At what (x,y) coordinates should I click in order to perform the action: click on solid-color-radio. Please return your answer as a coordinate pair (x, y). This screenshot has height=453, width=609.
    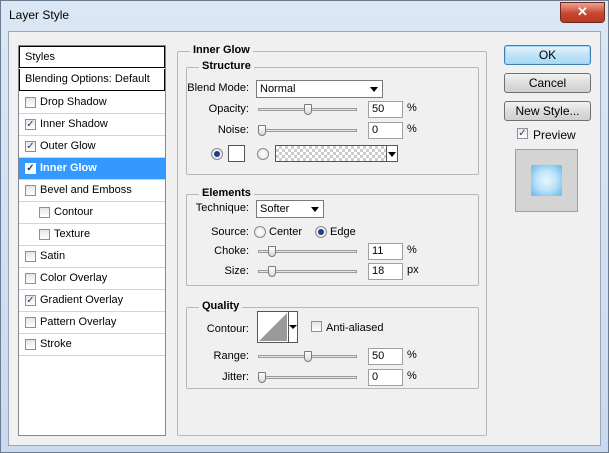
    Looking at the image, I should click on (217, 154).